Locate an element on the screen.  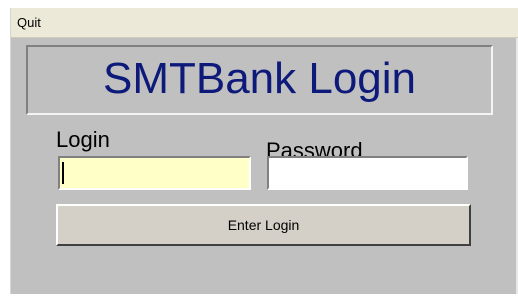
password-input is located at coordinates (367, 173).